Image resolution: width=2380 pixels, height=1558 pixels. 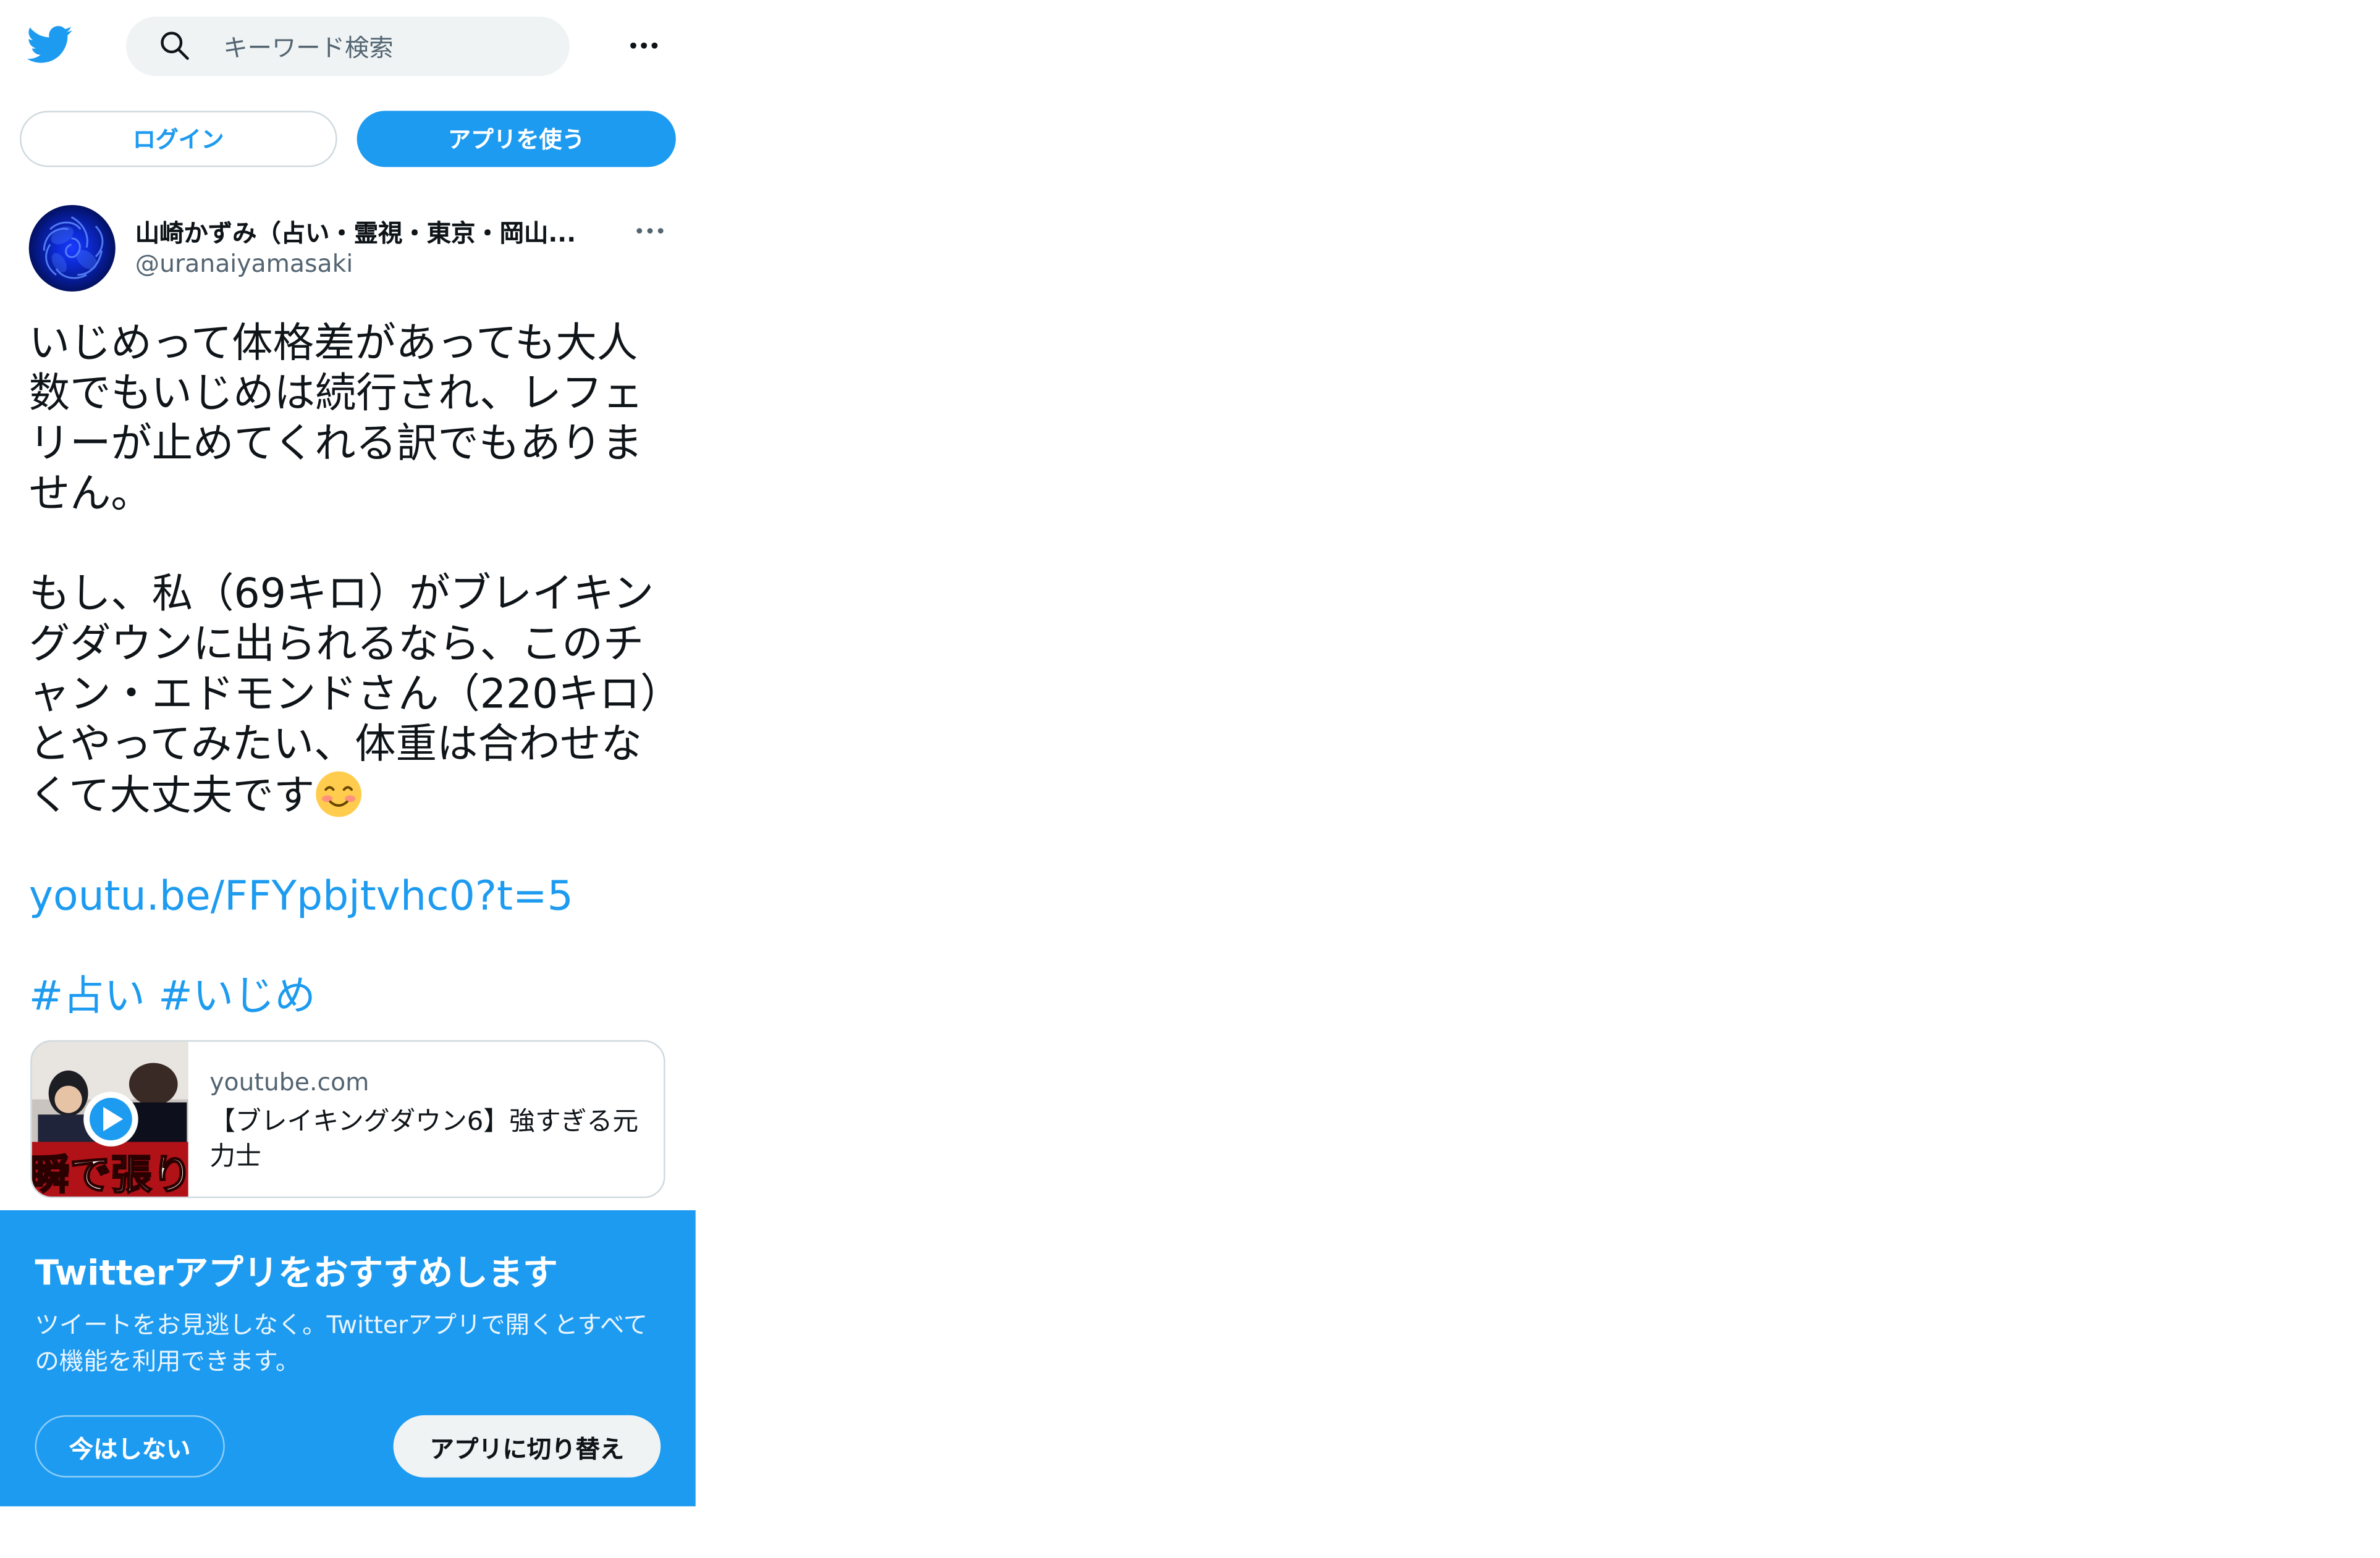 What do you see at coordinates (338, 795) in the screenshot?
I see `smiling-face-icon` at bounding box center [338, 795].